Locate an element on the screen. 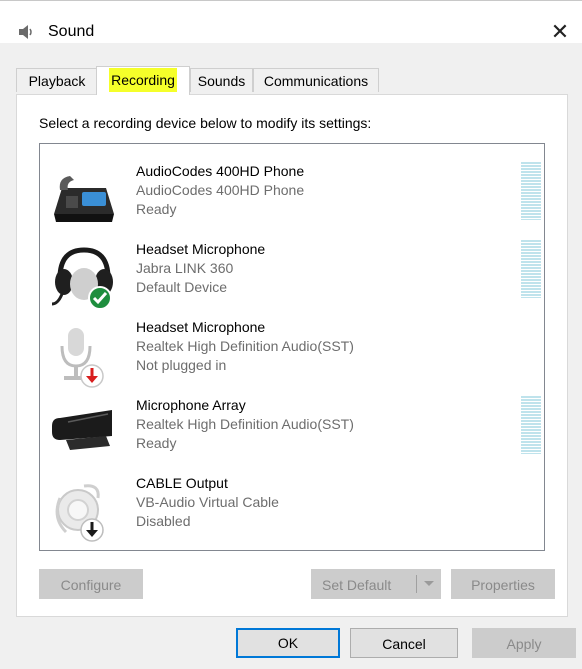 The image size is (582, 669). tab-sounds-label: Sounds is located at coordinates (221, 81).